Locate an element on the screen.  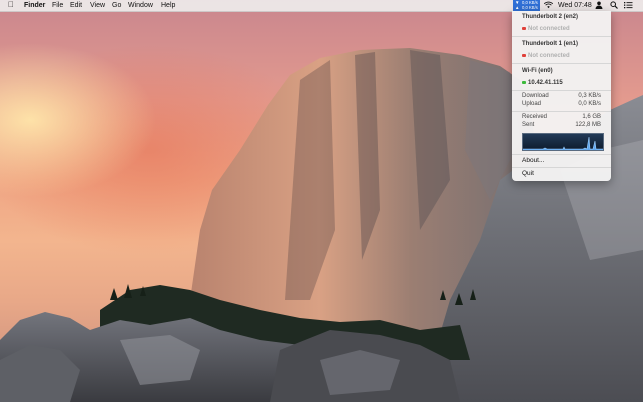
interface-status-thunderbolt-2: Not connected is located at coordinates (546, 29).